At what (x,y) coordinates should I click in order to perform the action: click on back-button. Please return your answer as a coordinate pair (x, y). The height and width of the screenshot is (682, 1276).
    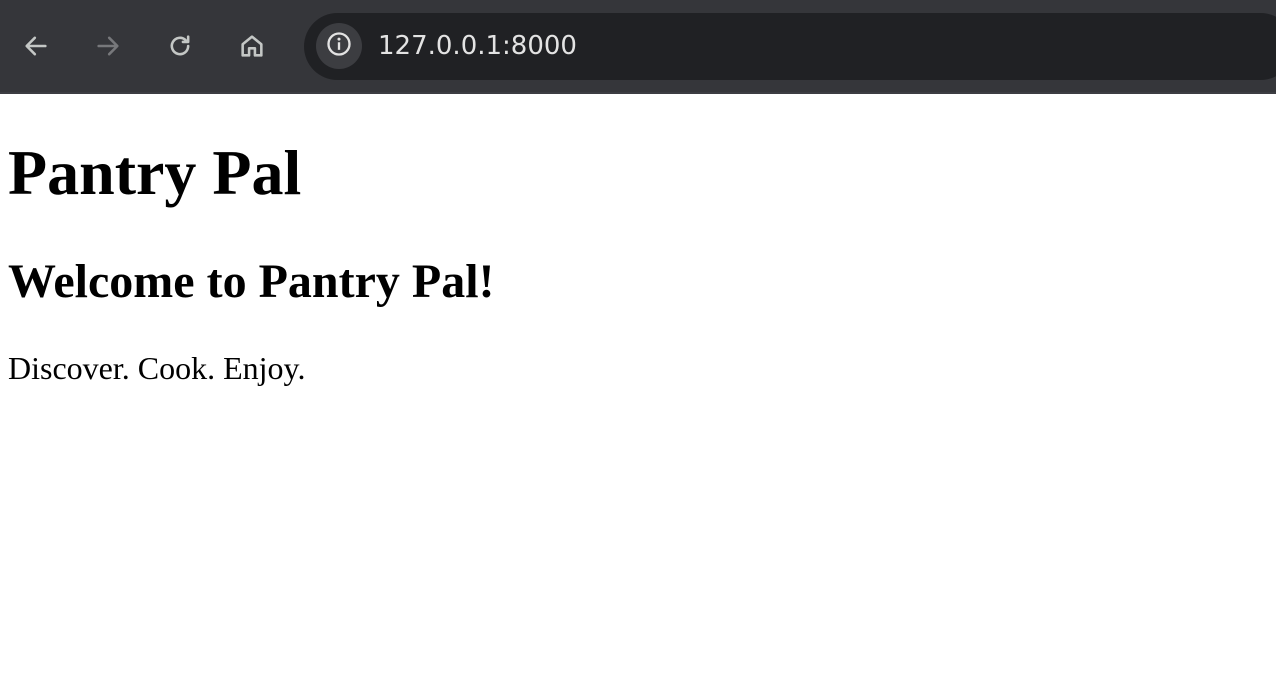
    Looking at the image, I should click on (36, 46).